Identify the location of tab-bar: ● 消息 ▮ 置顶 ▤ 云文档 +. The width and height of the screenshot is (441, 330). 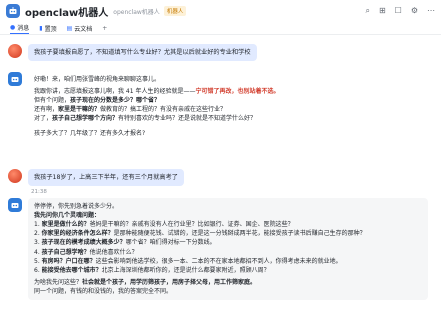
(220, 28).